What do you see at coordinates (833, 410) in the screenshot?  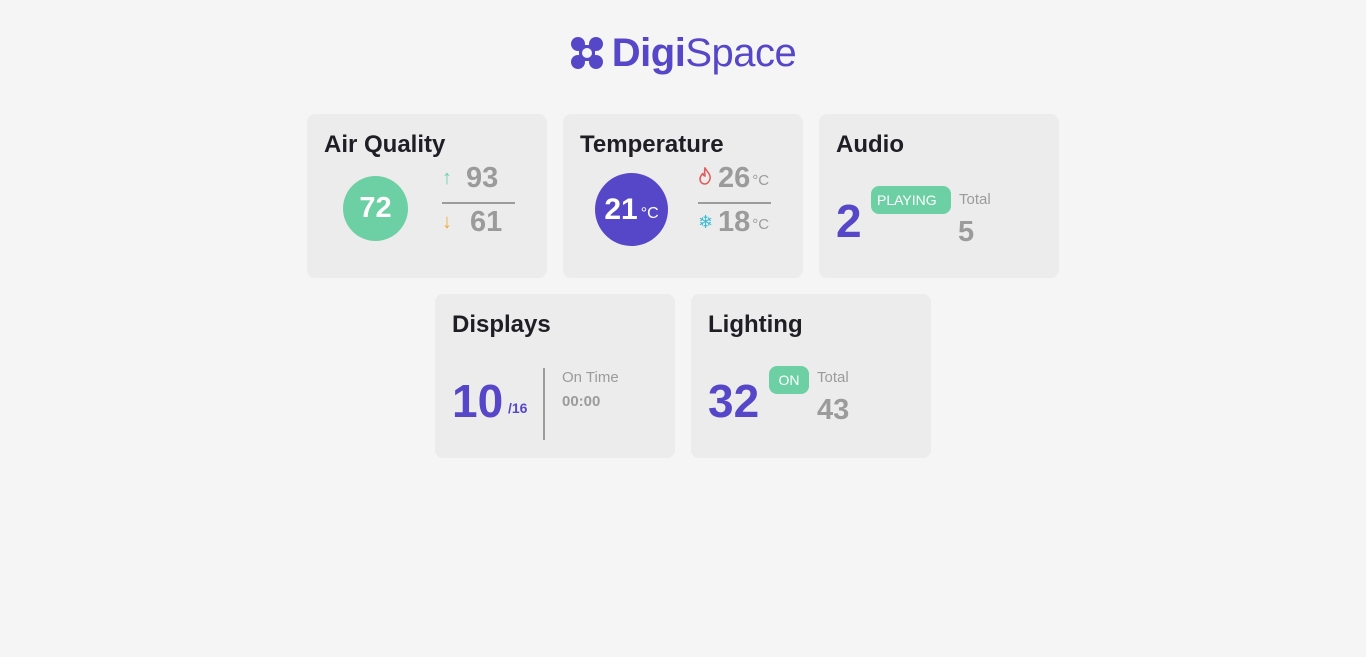 I see `lighting-total-value: 43` at bounding box center [833, 410].